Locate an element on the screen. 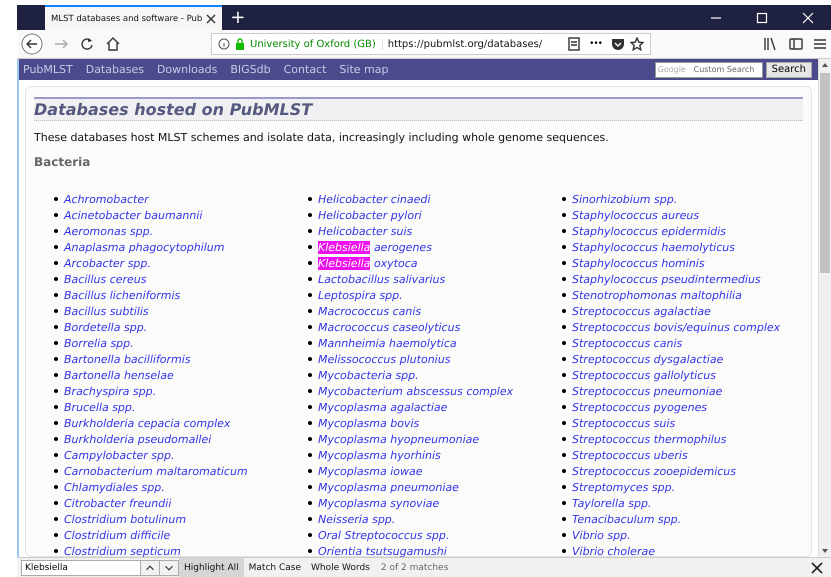  database-link: Mycoplasma synoviae is located at coordinates (379, 503).